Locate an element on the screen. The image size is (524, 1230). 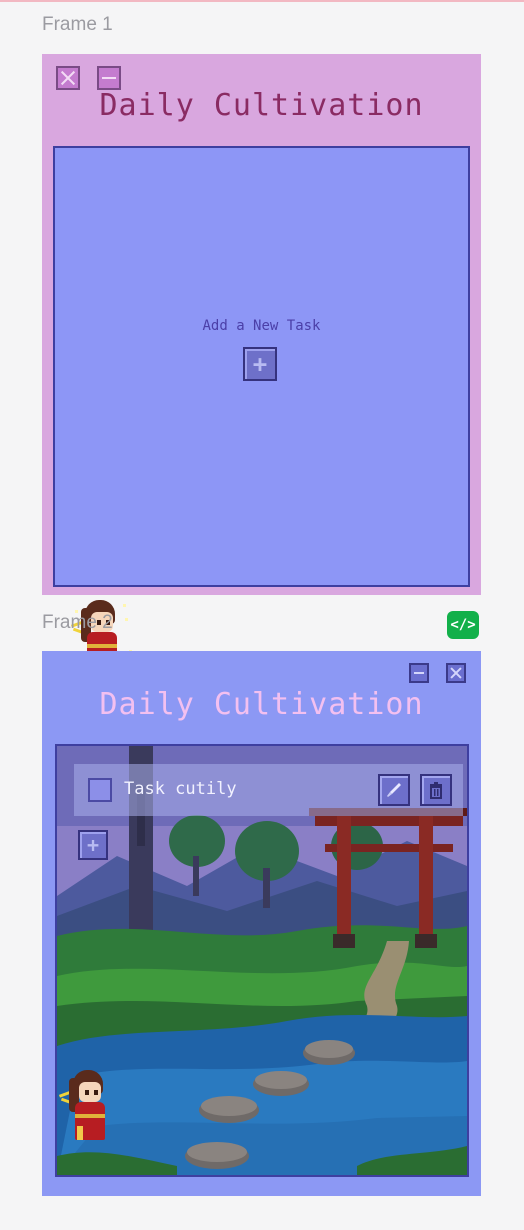
edit-task-button is located at coordinates (394, 790).